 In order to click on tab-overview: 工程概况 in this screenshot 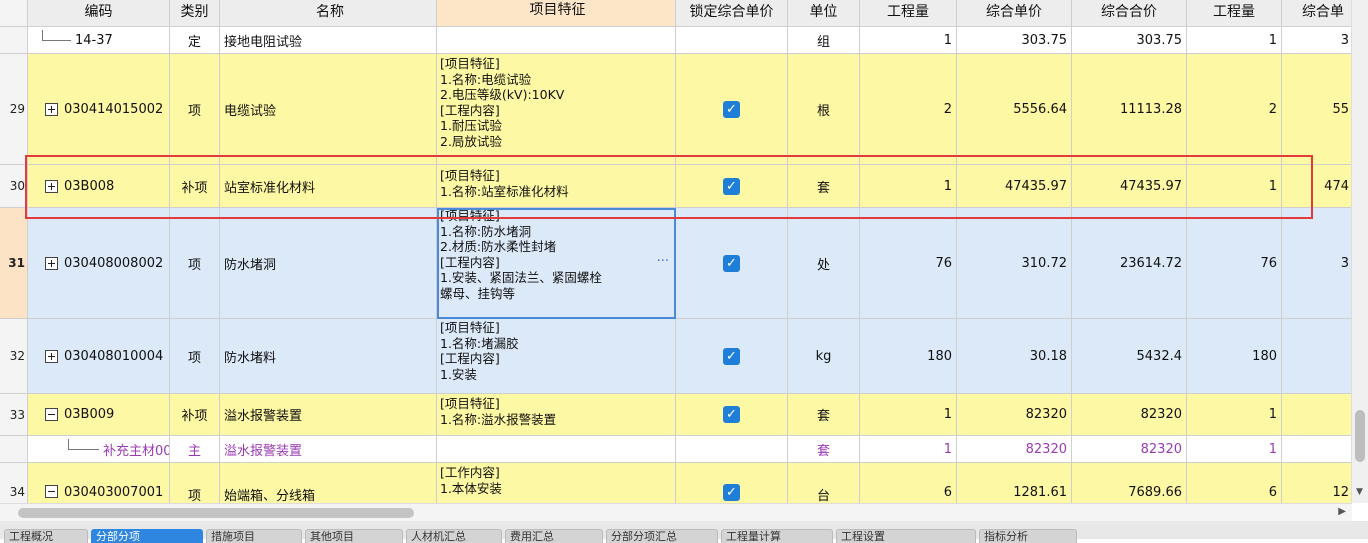, I will do `click(46, 536)`.